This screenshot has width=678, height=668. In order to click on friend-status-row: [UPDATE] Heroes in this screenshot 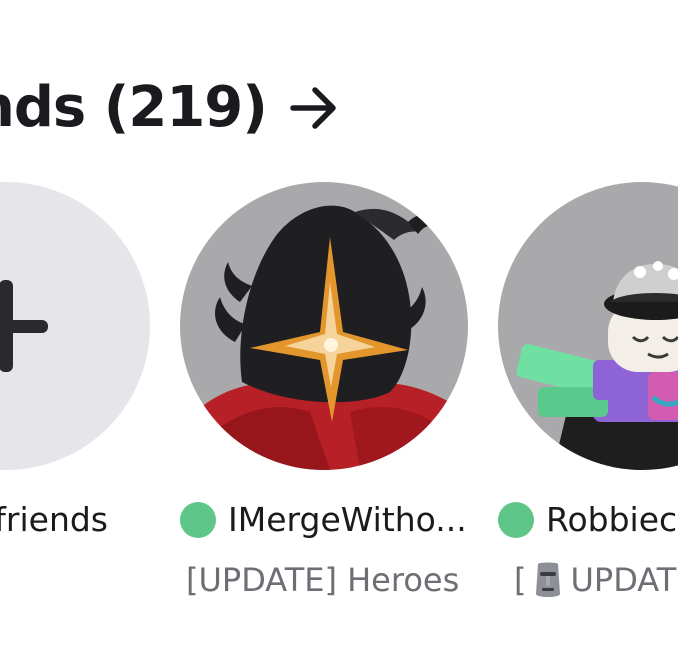, I will do `click(322, 580)`.